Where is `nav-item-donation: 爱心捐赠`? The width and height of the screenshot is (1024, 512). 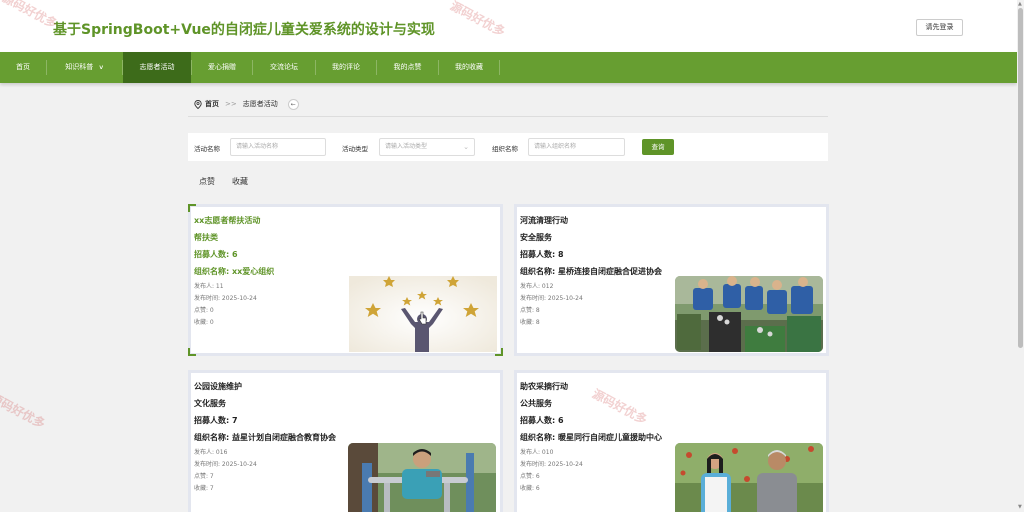 nav-item-donation: 爱心捐赠 is located at coordinates (222, 67).